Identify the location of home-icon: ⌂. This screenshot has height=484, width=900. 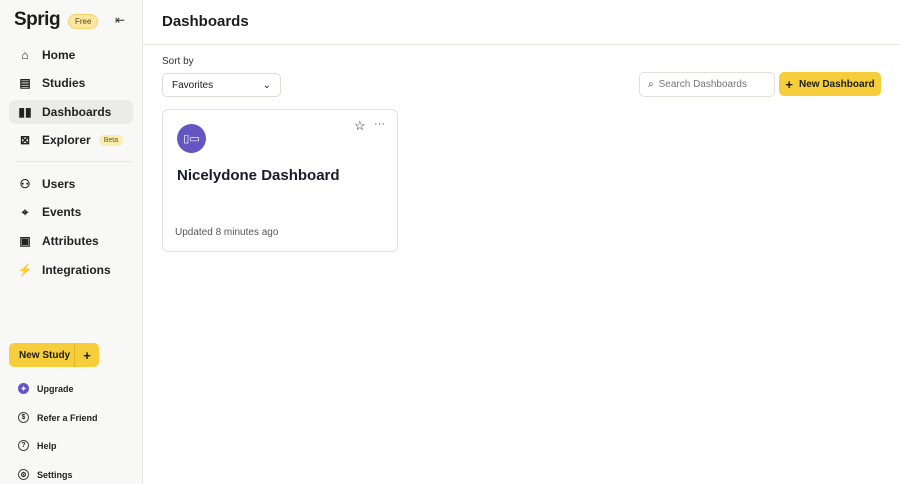
(25, 55).